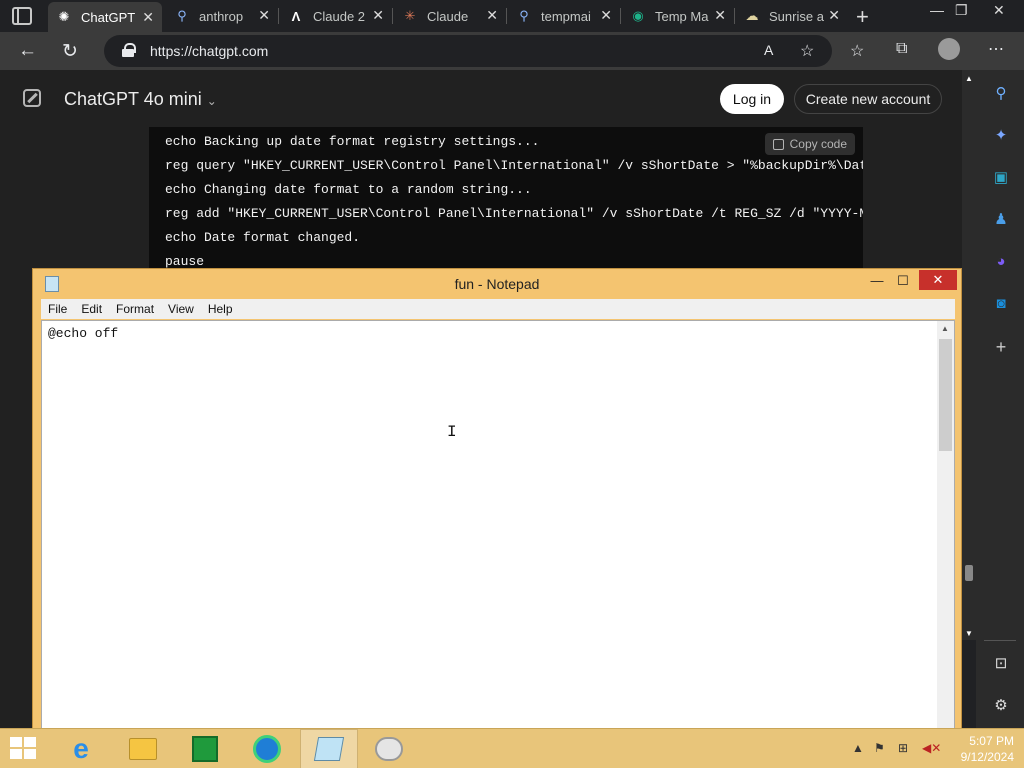 The width and height of the screenshot is (1024, 768). I want to click on add-sidebar-app-icon: +, so click(1001, 347).